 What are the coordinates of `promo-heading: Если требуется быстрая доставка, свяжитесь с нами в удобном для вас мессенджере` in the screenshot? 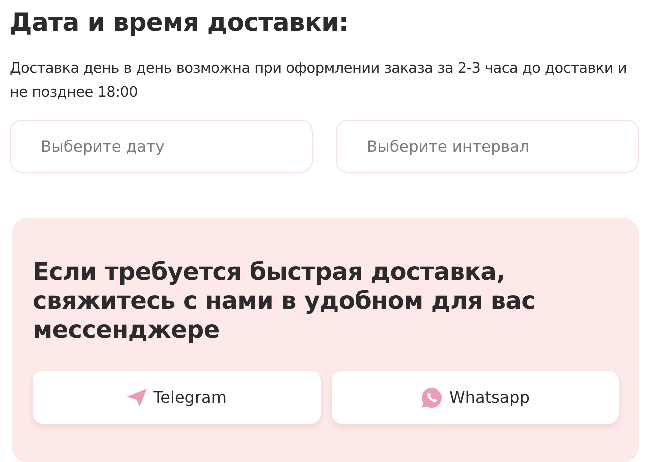 It's located at (285, 301).